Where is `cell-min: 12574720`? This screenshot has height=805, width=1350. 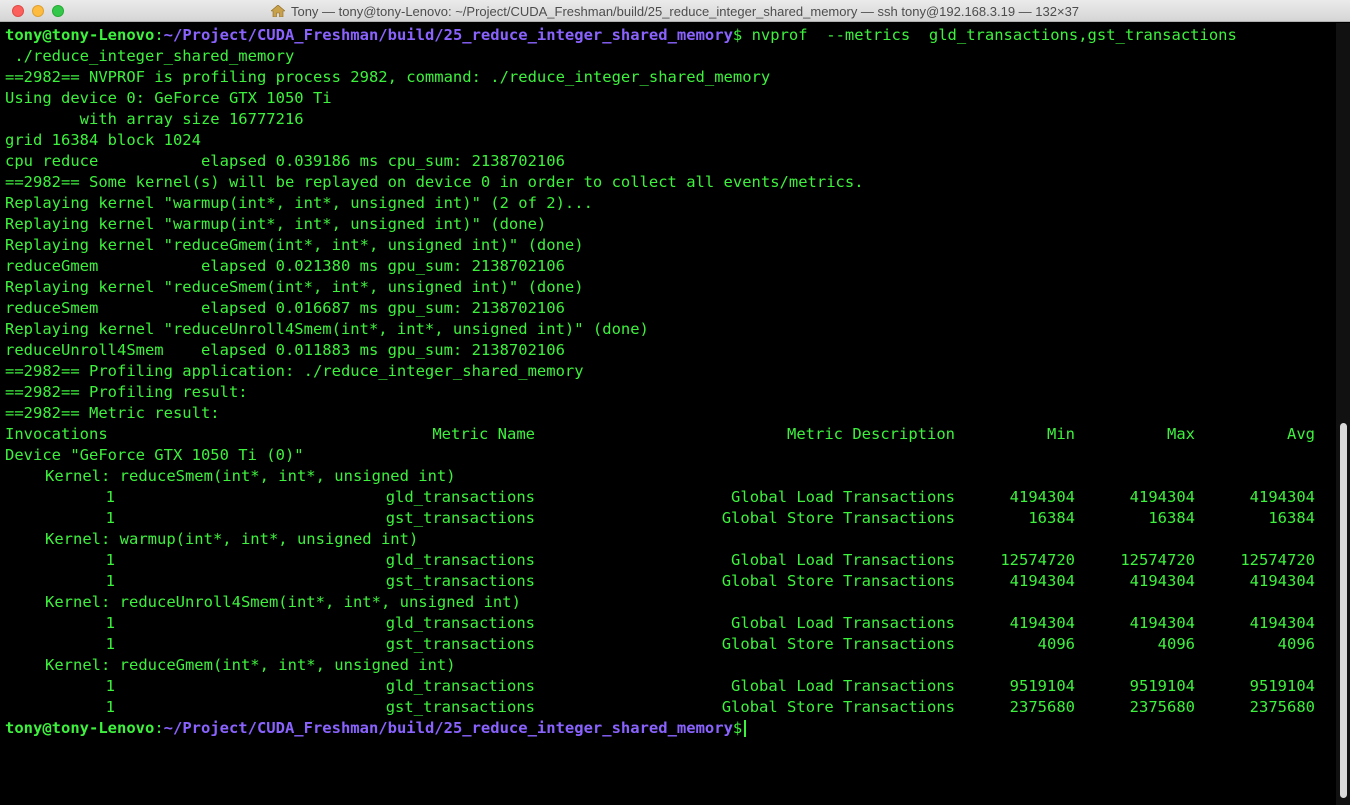 cell-min: 12574720 is located at coordinates (1037, 560).